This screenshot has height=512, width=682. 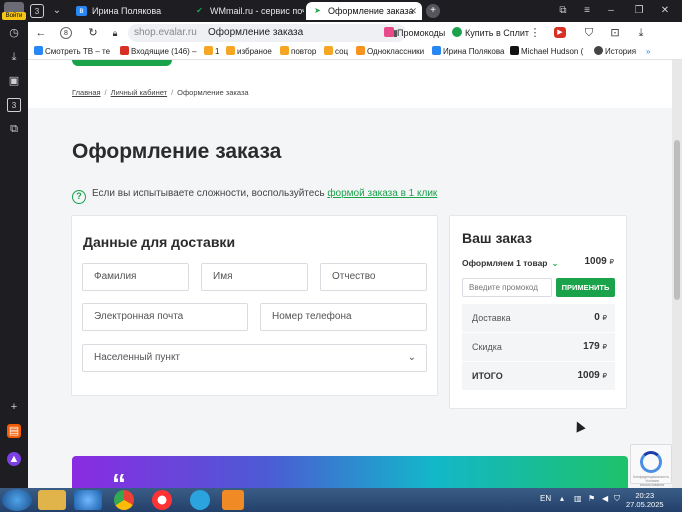 What do you see at coordinates (605, 498) in the screenshot?
I see `volume-icon: ◀` at bounding box center [605, 498].